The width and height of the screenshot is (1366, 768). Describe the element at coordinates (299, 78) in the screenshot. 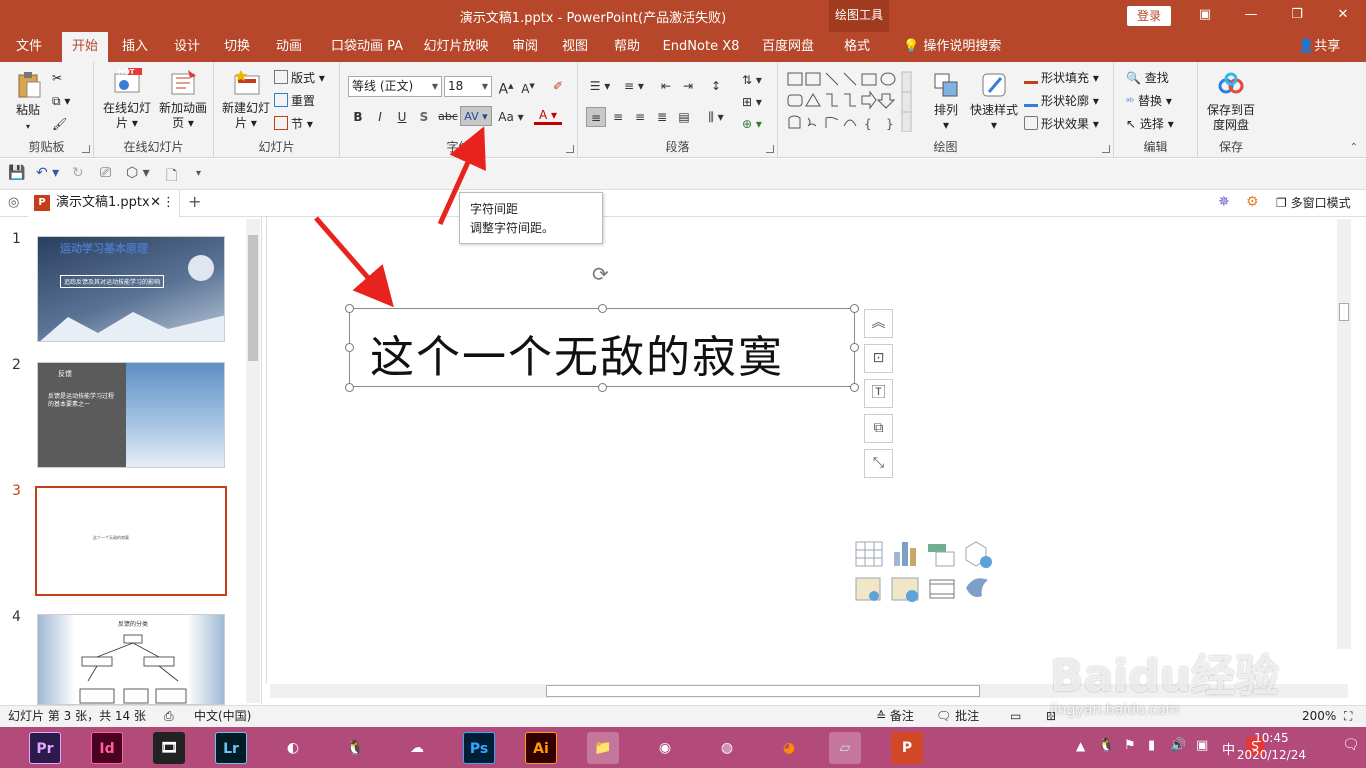

I see `layout-button: 版式 ▾` at that location.